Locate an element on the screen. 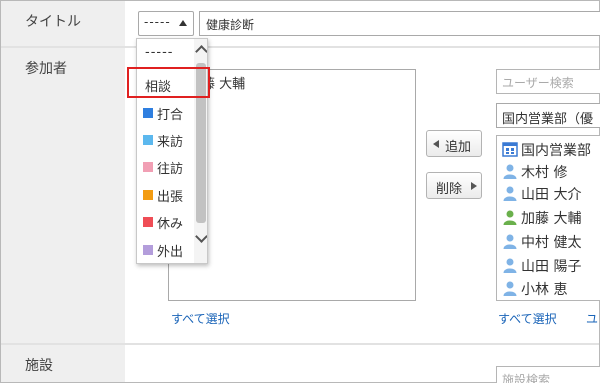 This screenshot has height=383, width=600. user-link-partial: ユ is located at coordinates (592, 318).